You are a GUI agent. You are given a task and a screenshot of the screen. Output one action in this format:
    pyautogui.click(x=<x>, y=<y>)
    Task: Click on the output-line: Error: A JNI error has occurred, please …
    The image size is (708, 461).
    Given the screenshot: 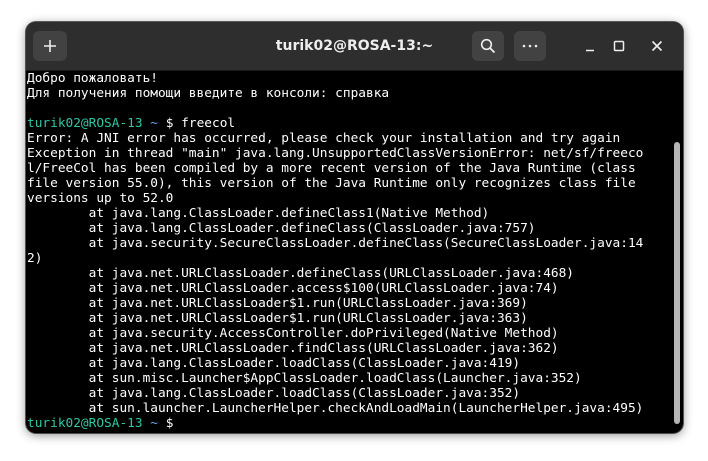 What is the action you would take?
    pyautogui.click(x=324, y=138)
    